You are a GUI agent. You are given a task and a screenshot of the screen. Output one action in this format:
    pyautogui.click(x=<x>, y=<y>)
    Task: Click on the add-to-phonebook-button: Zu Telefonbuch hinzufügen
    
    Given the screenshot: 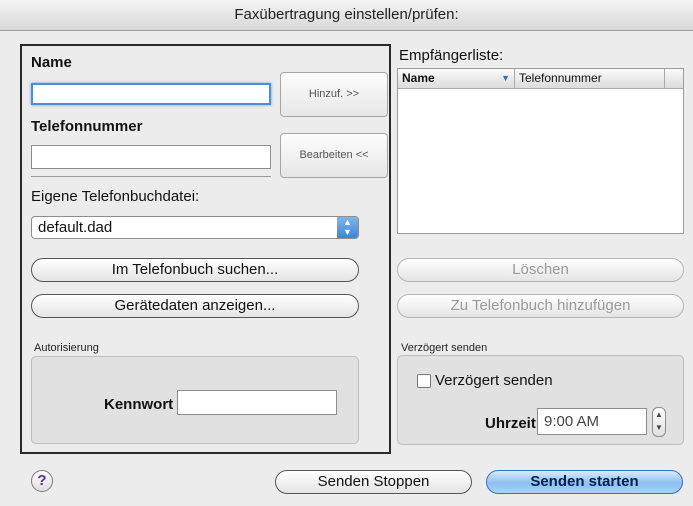 What is the action you would take?
    pyautogui.click(x=540, y=306)
    